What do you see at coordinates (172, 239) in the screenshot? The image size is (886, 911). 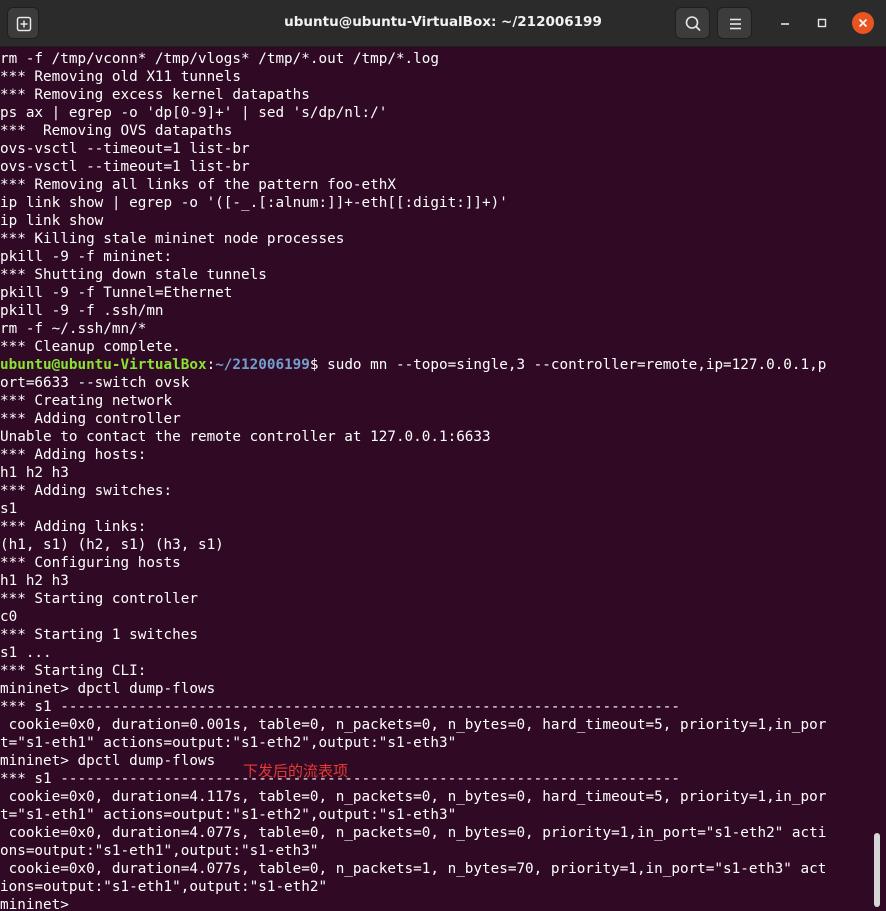 I see `terminal-line: *** Killing stale mininet node processes` at bounding box center [172, 239].